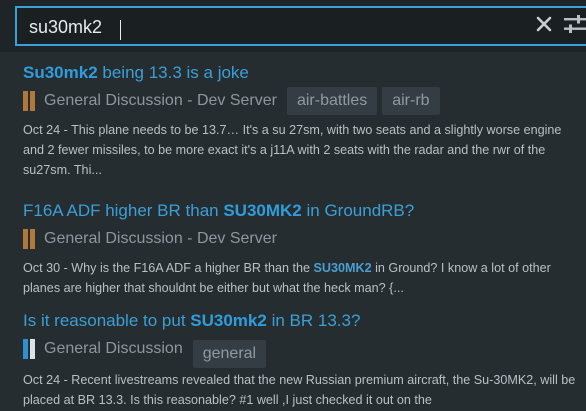  I want to click on search-input, so click(269, 27).